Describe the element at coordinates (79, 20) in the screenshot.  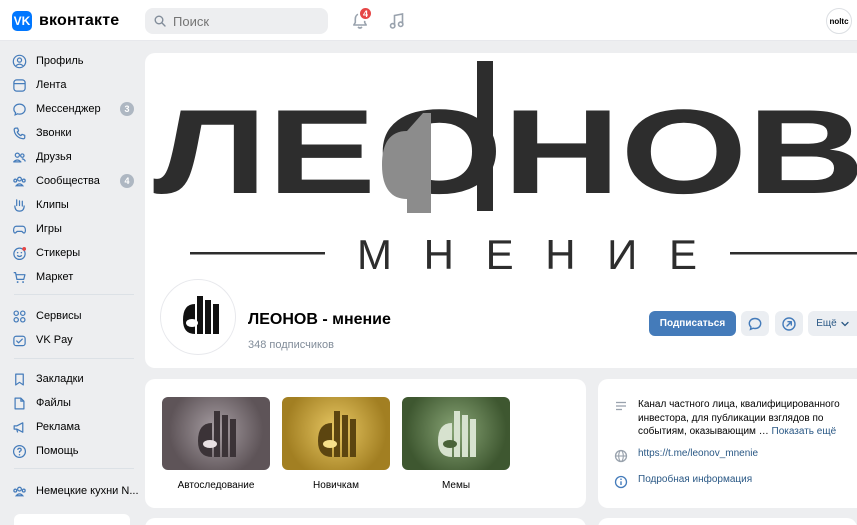
I see `vk-logo-text: вконтакте` at that location.